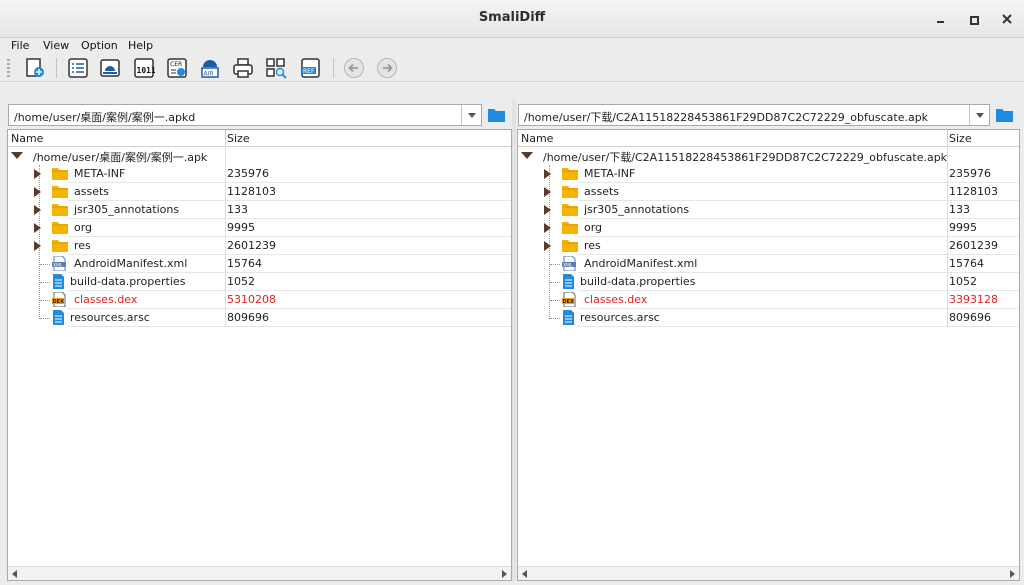  I want to click on forward-button, so click(387, 68).